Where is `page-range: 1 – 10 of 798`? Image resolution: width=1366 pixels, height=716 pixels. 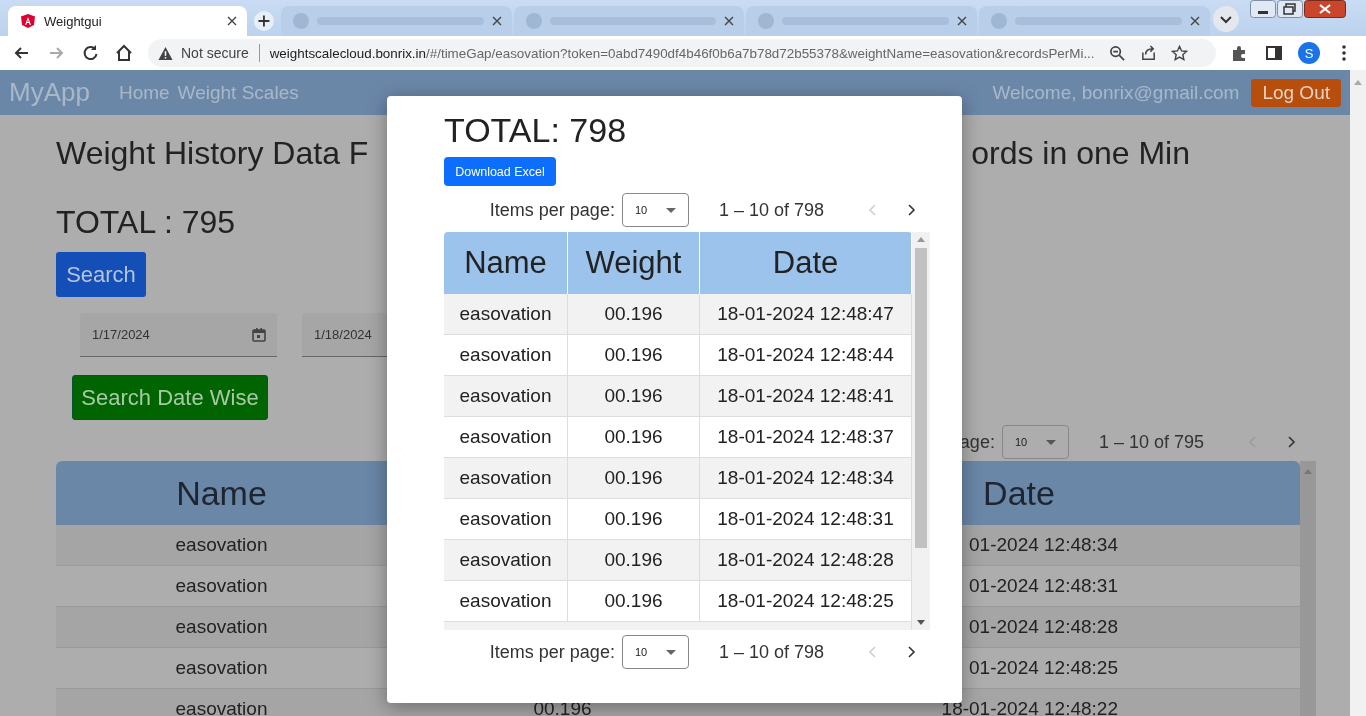
page-range: 1 – 10 of 798 is located at coordinates (771, 210).